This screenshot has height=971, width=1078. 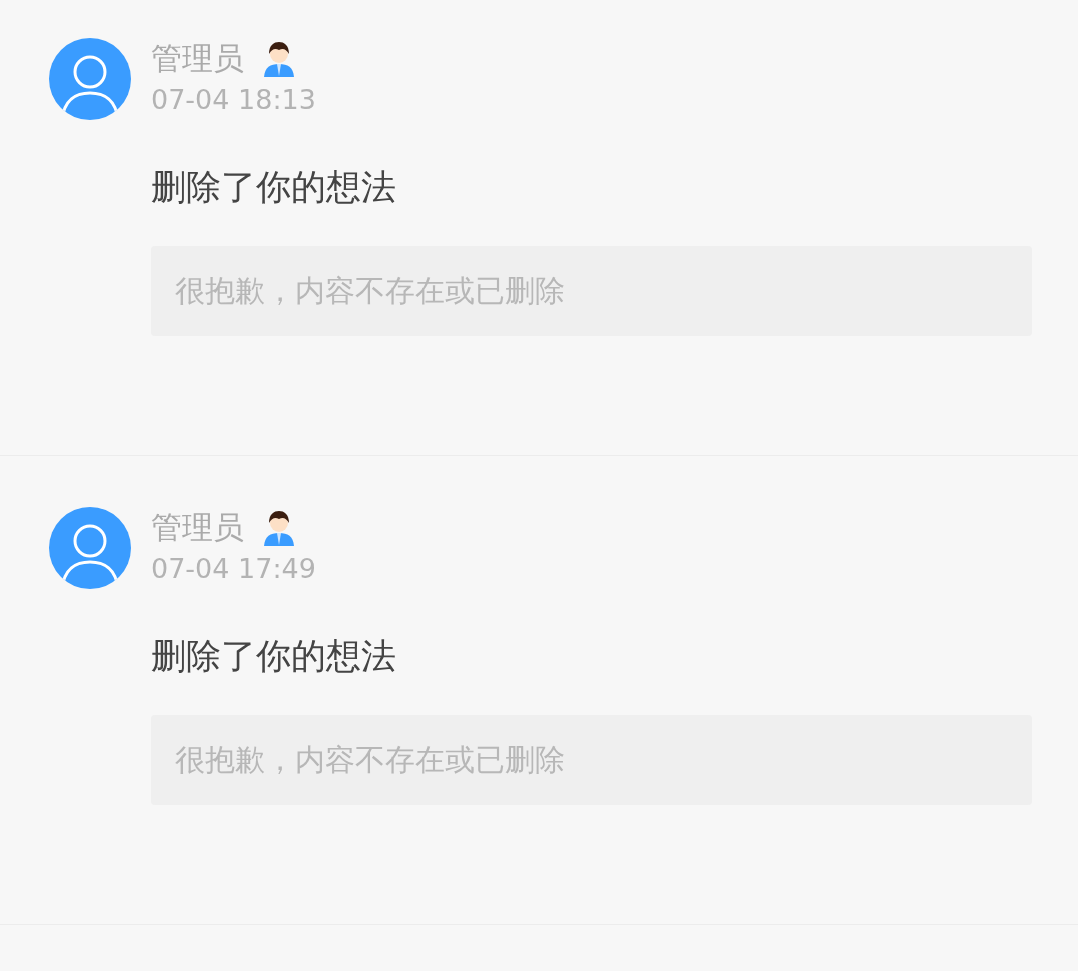 I want to click on timestamp: 07-04 18:13, so click(x=234, y=99).